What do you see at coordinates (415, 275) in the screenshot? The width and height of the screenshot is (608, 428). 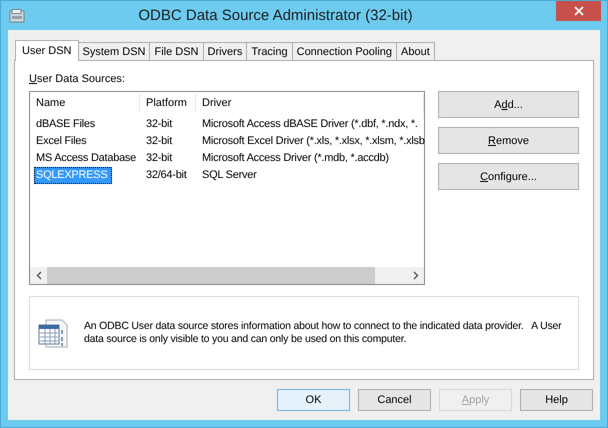 I see `scroll-right-icon` at bounding box center [415, 275].